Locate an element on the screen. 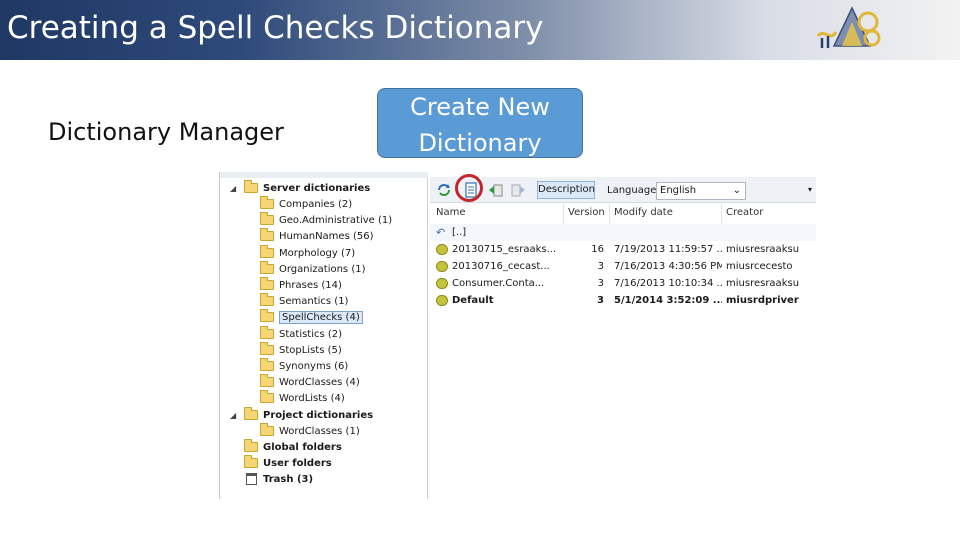  tree-node-label: Companies (2) is located at coordinates (316, 204).